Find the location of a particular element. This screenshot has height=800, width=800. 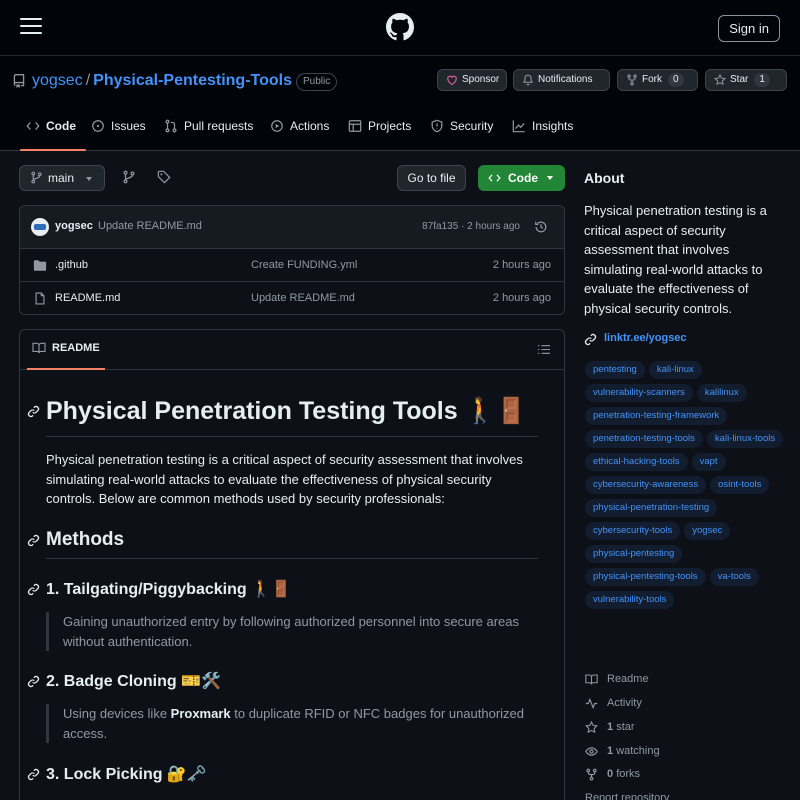

topic-tag: penetration-testing-framework is located at coordinates (656, 416).